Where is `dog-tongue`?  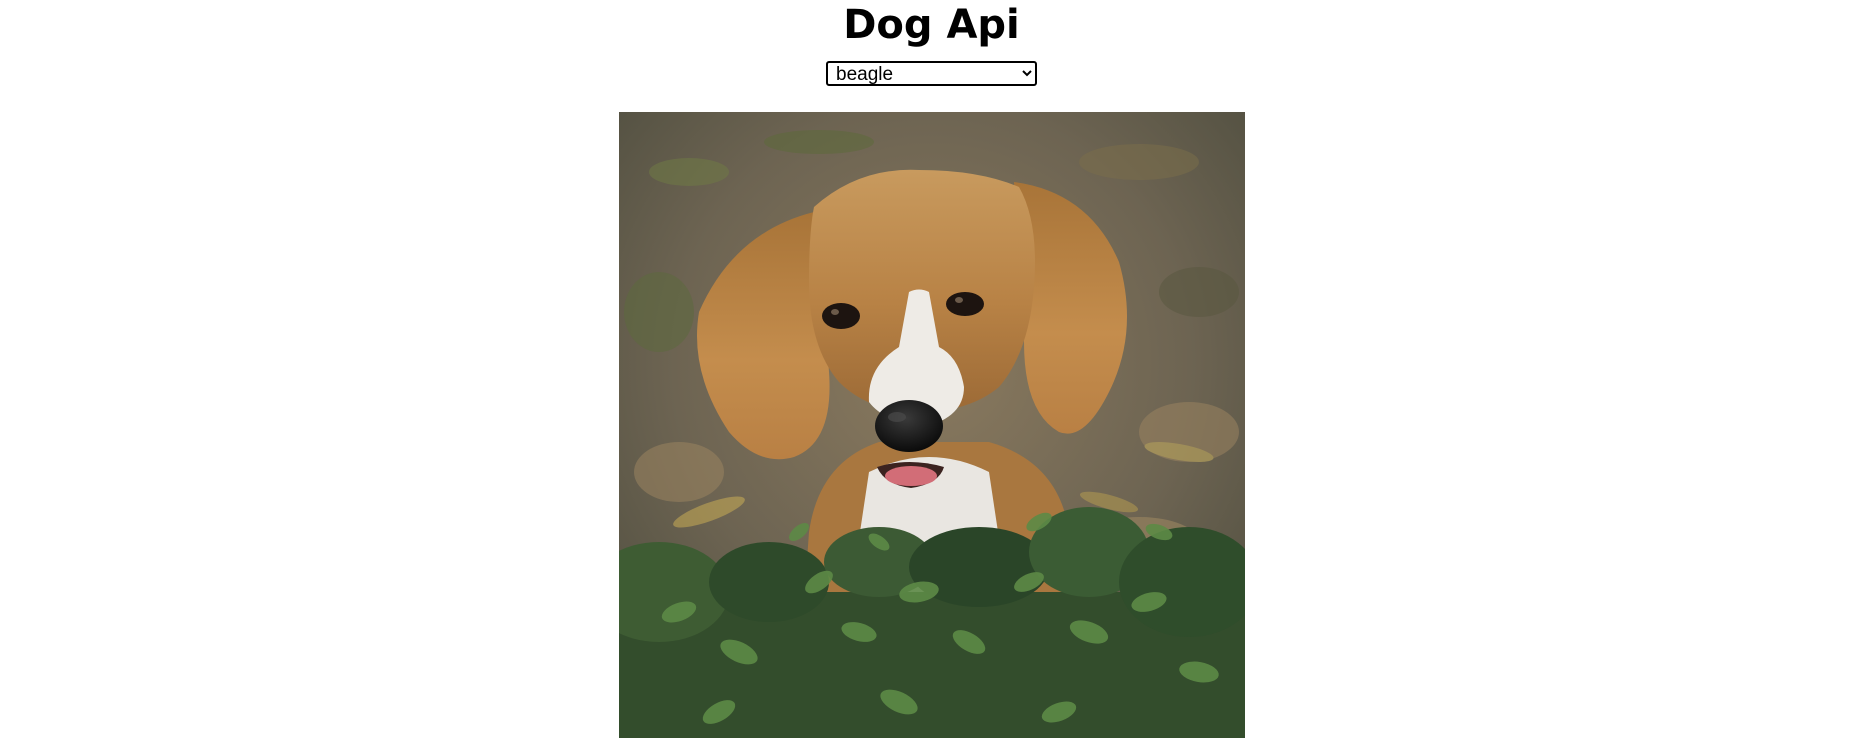
dog-tongue is located at coordinates (911, 476).